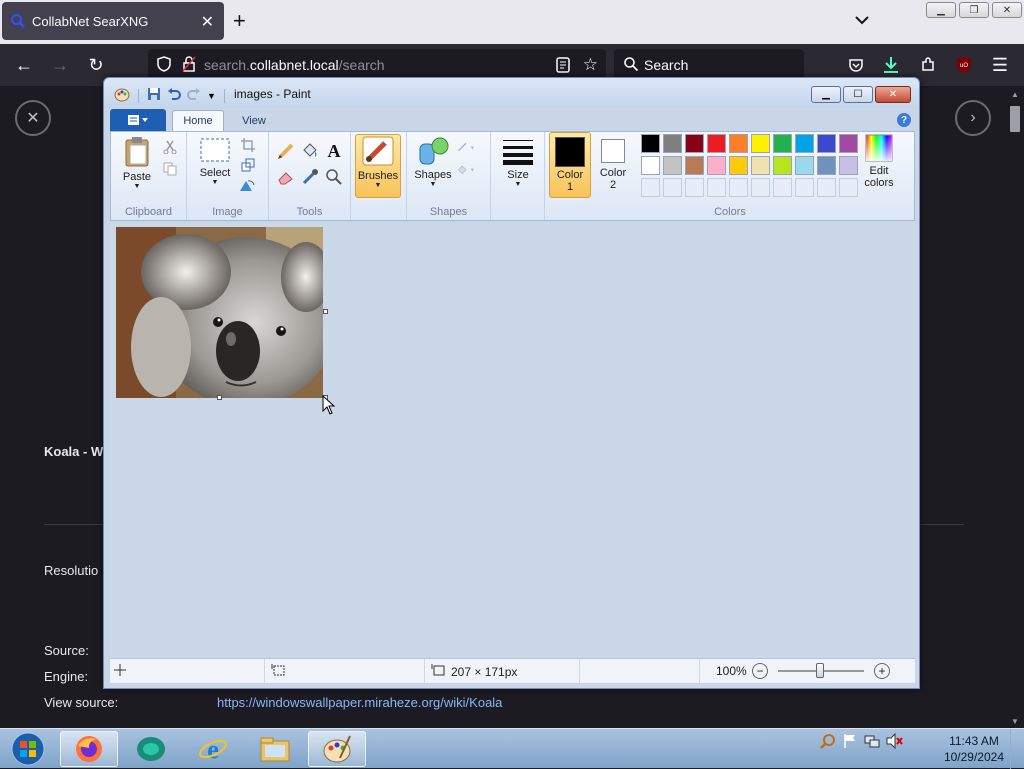  Describe the element at coordinates (239, 21) in the screenshot. I see `new-tab-button: +` at that location.